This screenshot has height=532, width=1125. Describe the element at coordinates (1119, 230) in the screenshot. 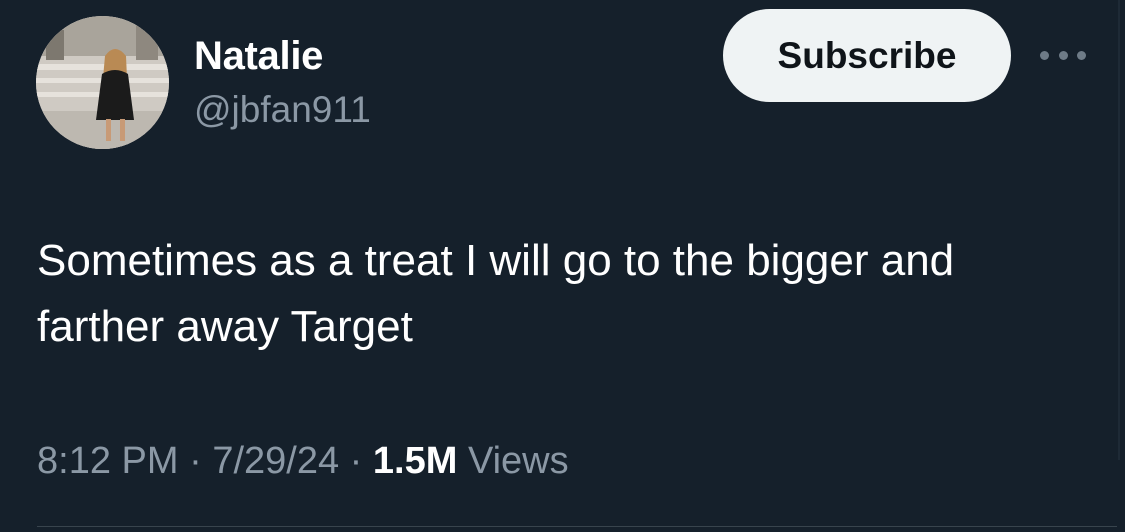

I see `scrollbar` at that location.